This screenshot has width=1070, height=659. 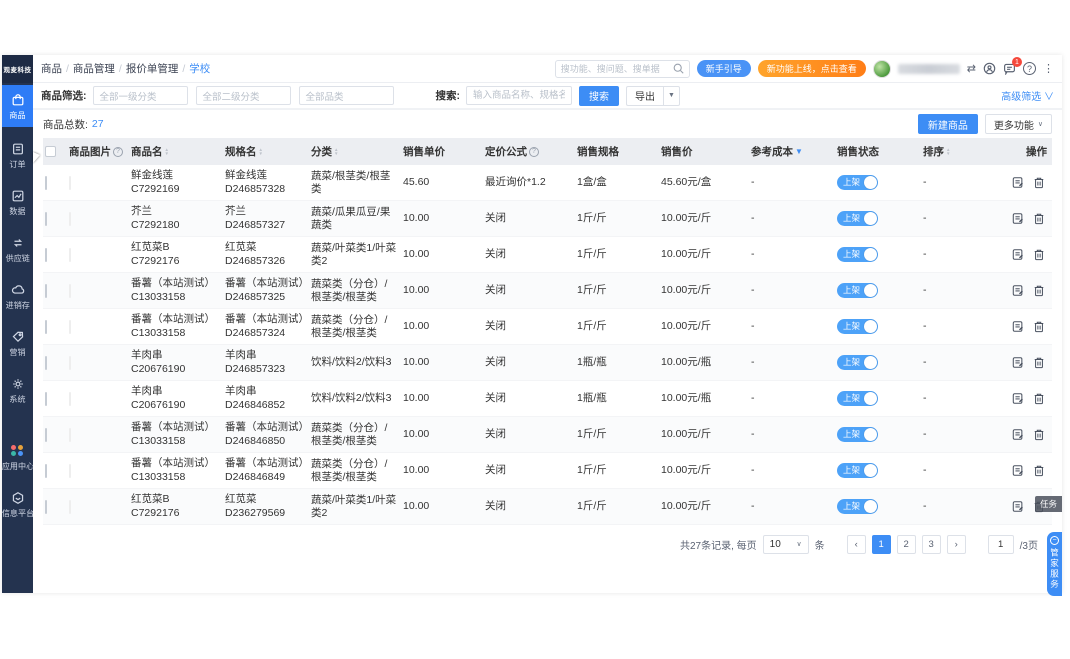 I want to click on sidebar-item-marketing: 营销, so click(x=17, y=343).